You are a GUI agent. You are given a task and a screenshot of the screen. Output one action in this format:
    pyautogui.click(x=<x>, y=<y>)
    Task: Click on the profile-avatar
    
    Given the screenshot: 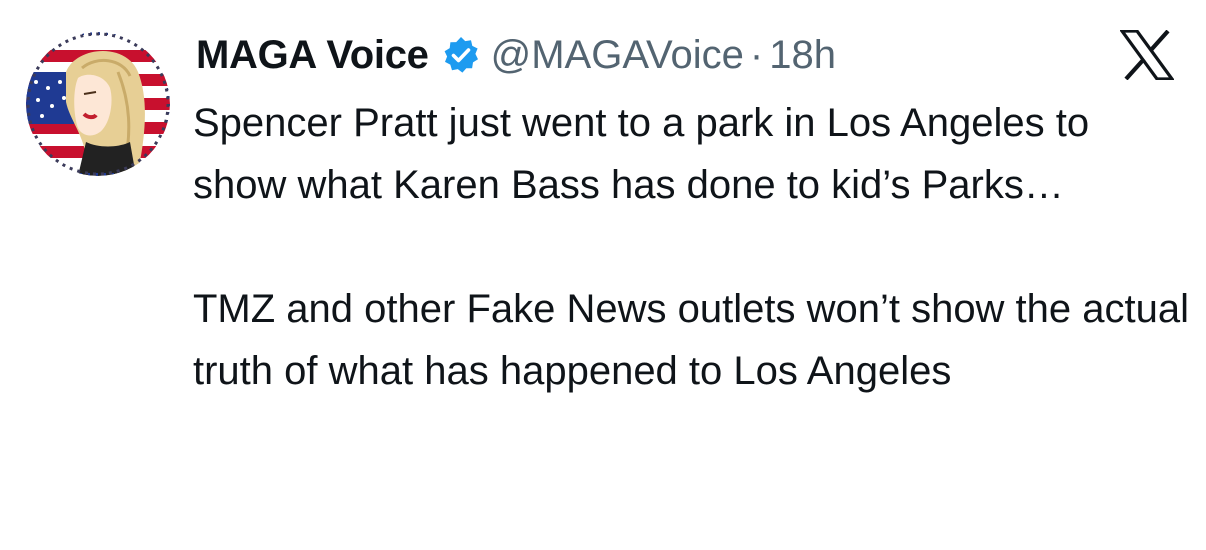 What is the action you would take?
    pyautogui.click(x=98, y=104)
    